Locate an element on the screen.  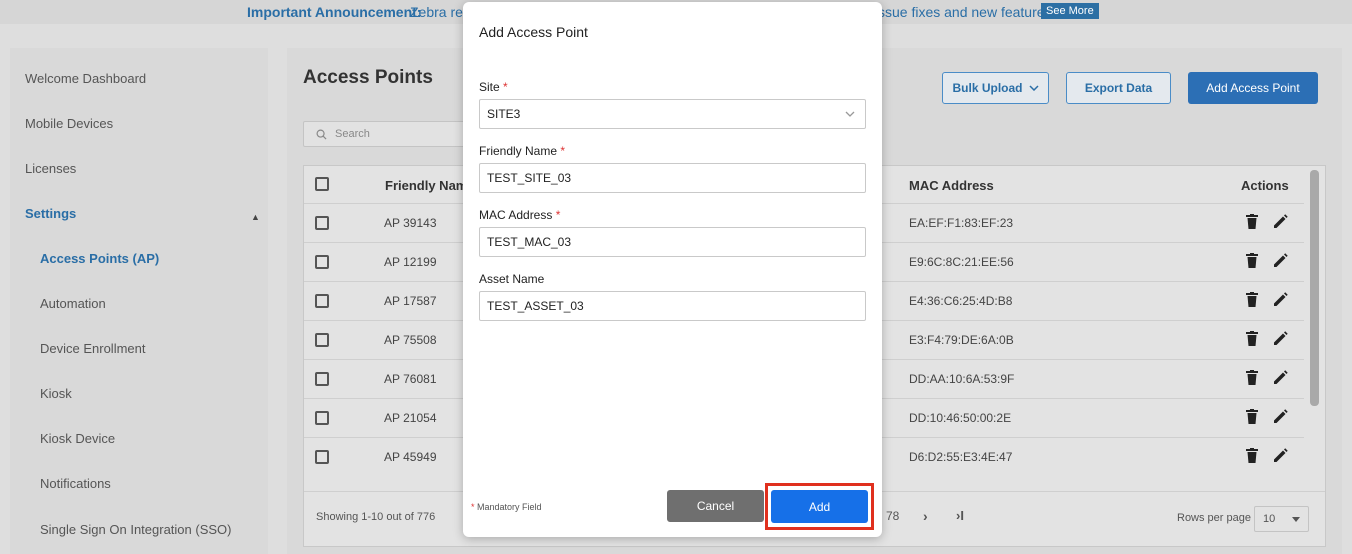
column-header-mac-address: MAC Address is located at coordinates (951, 185).